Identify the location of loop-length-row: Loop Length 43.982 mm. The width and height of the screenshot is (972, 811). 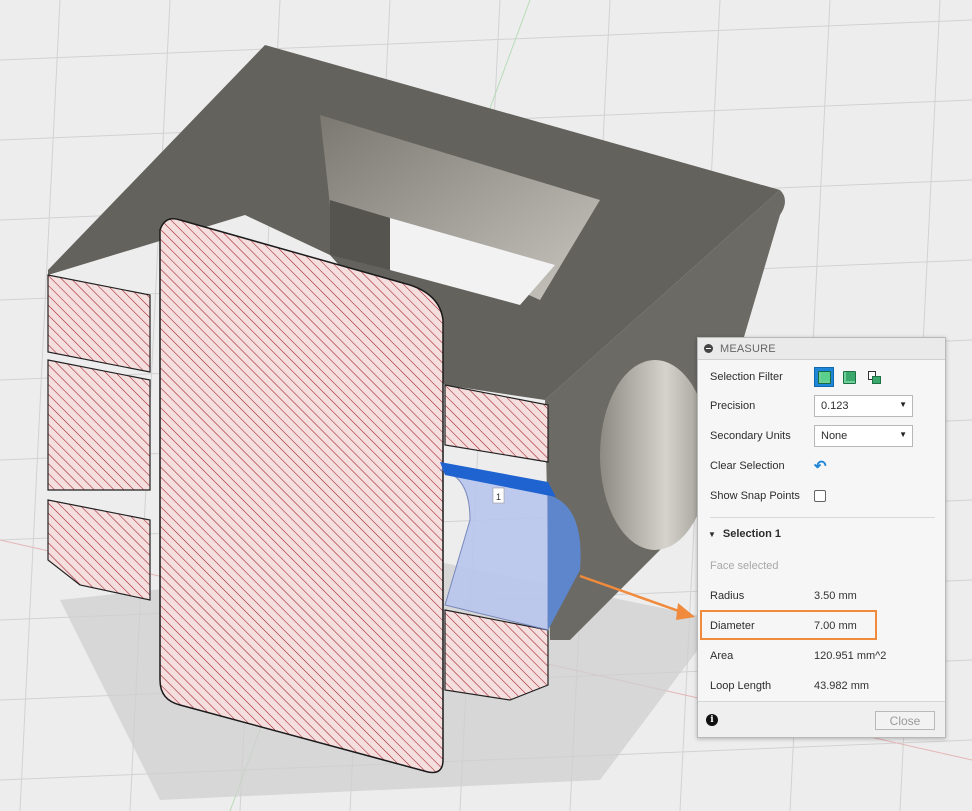
(822, 686).